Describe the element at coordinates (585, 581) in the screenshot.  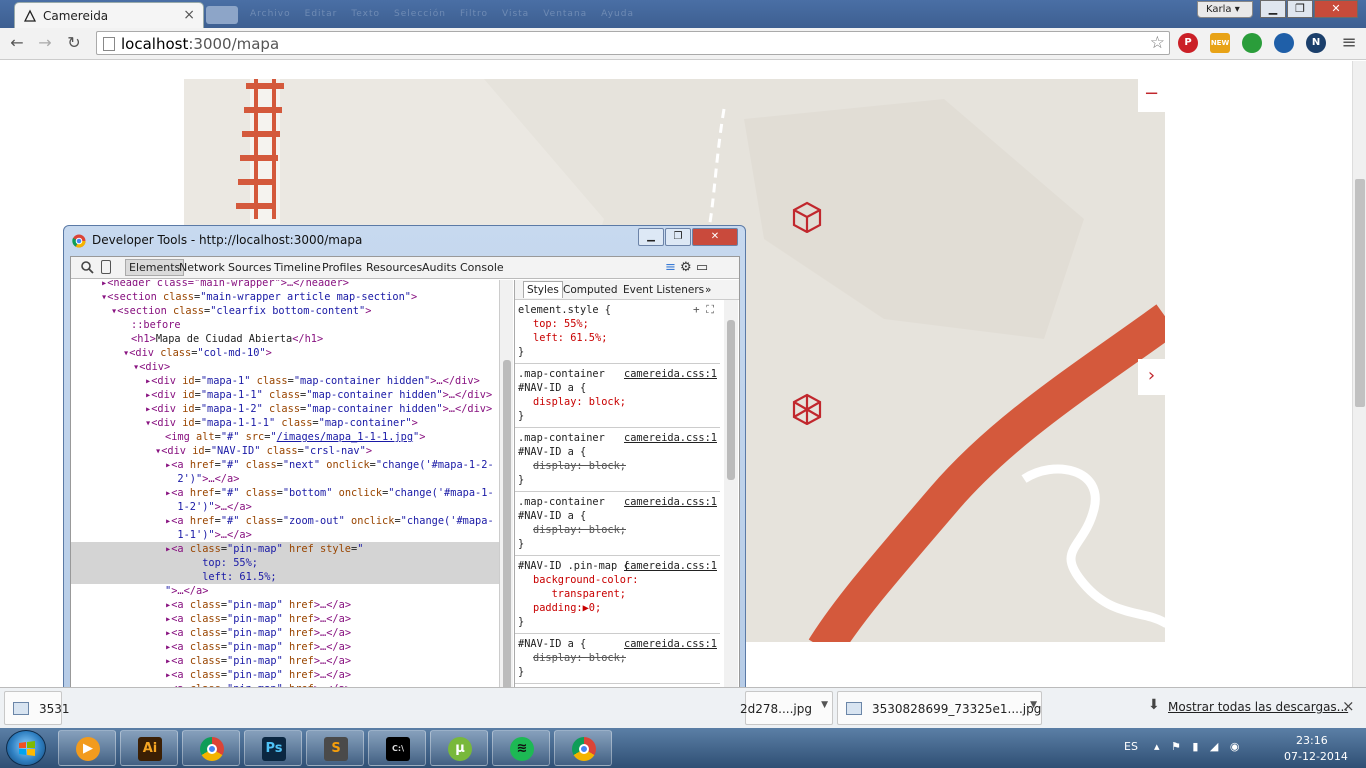
I see `css-declaration: background-color:` at that location.